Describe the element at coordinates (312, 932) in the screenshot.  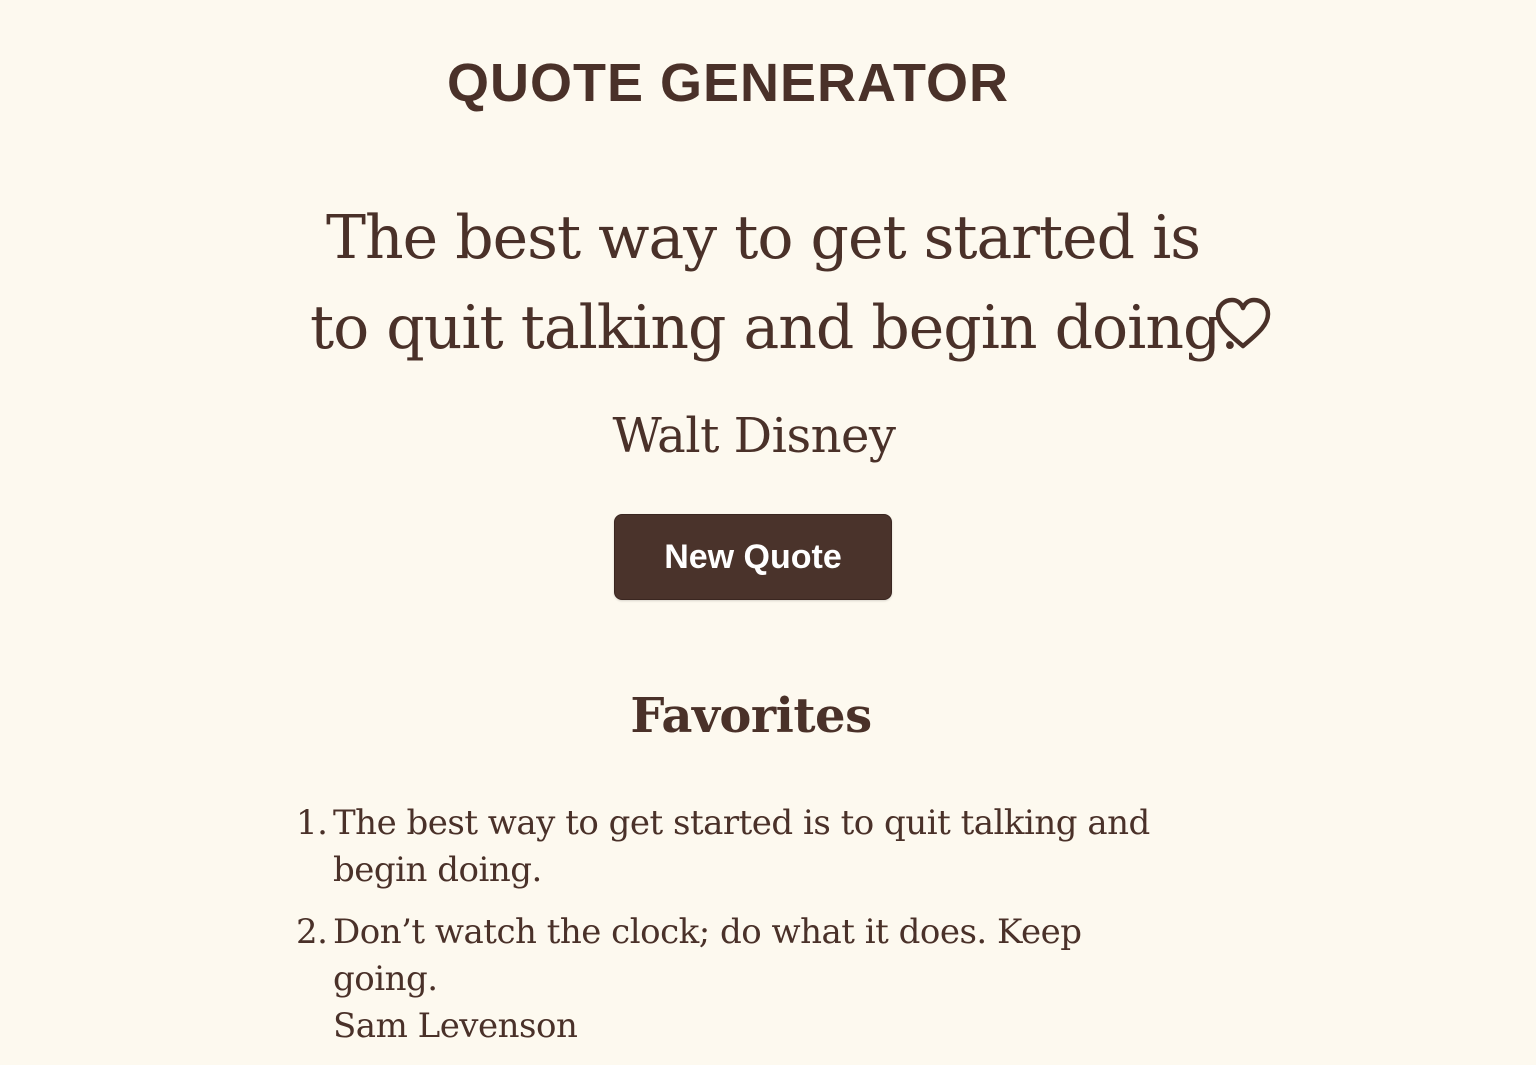
I see `favorite-item-number: 2.` at that location.